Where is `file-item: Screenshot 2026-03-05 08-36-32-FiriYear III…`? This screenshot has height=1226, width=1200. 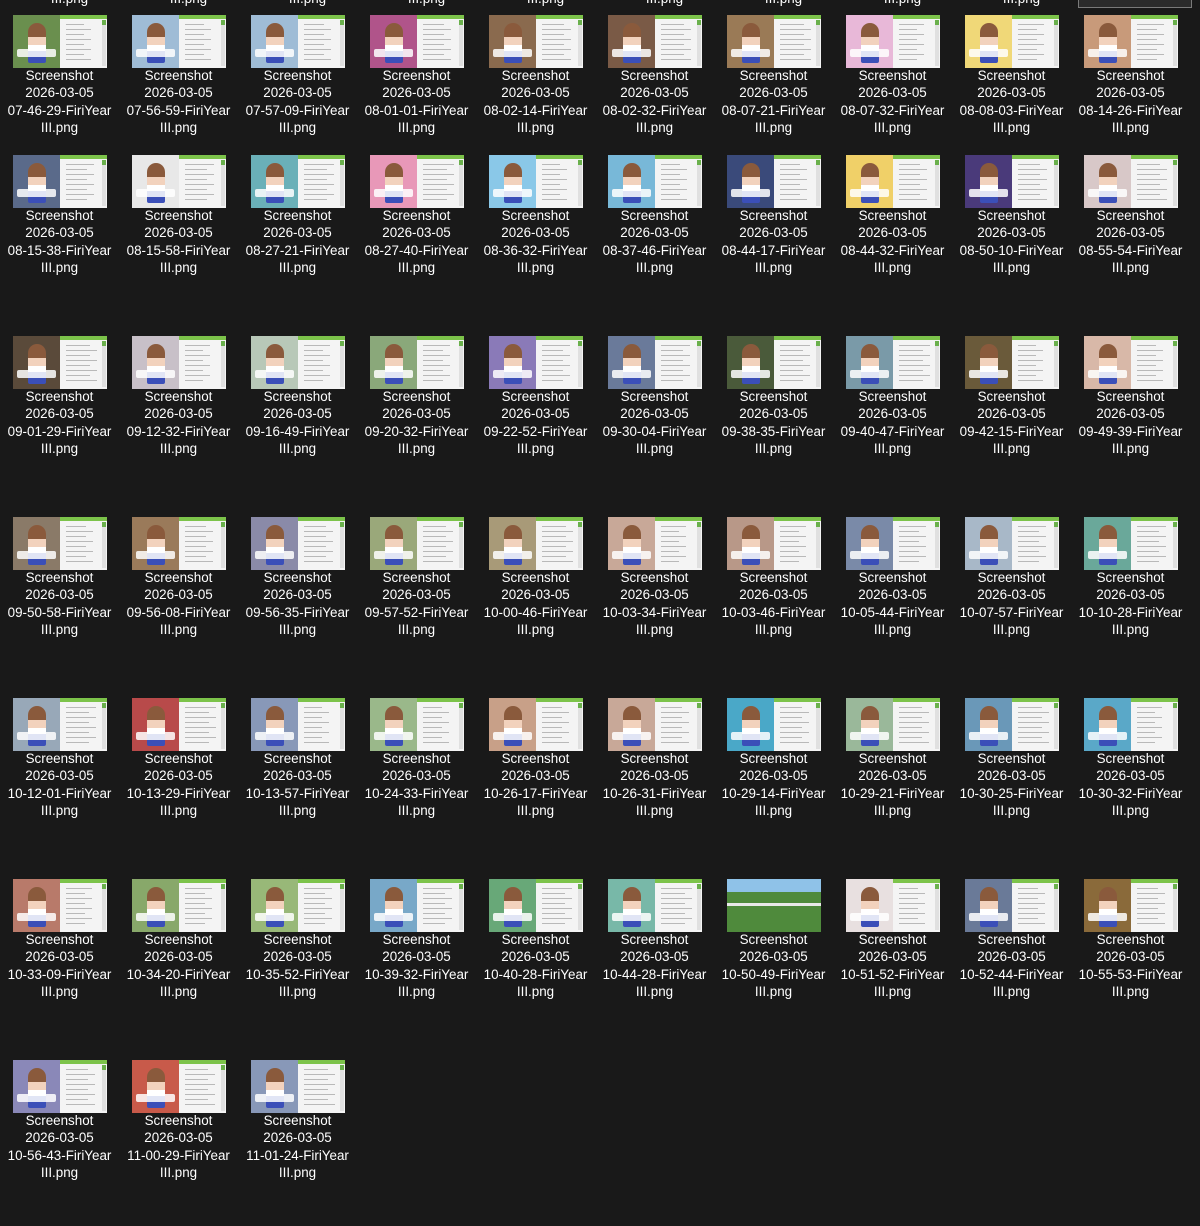 file-item: Screenshot 2026-03-05 08-36-32-FiriYear III… is located at coordinates (535, 230).